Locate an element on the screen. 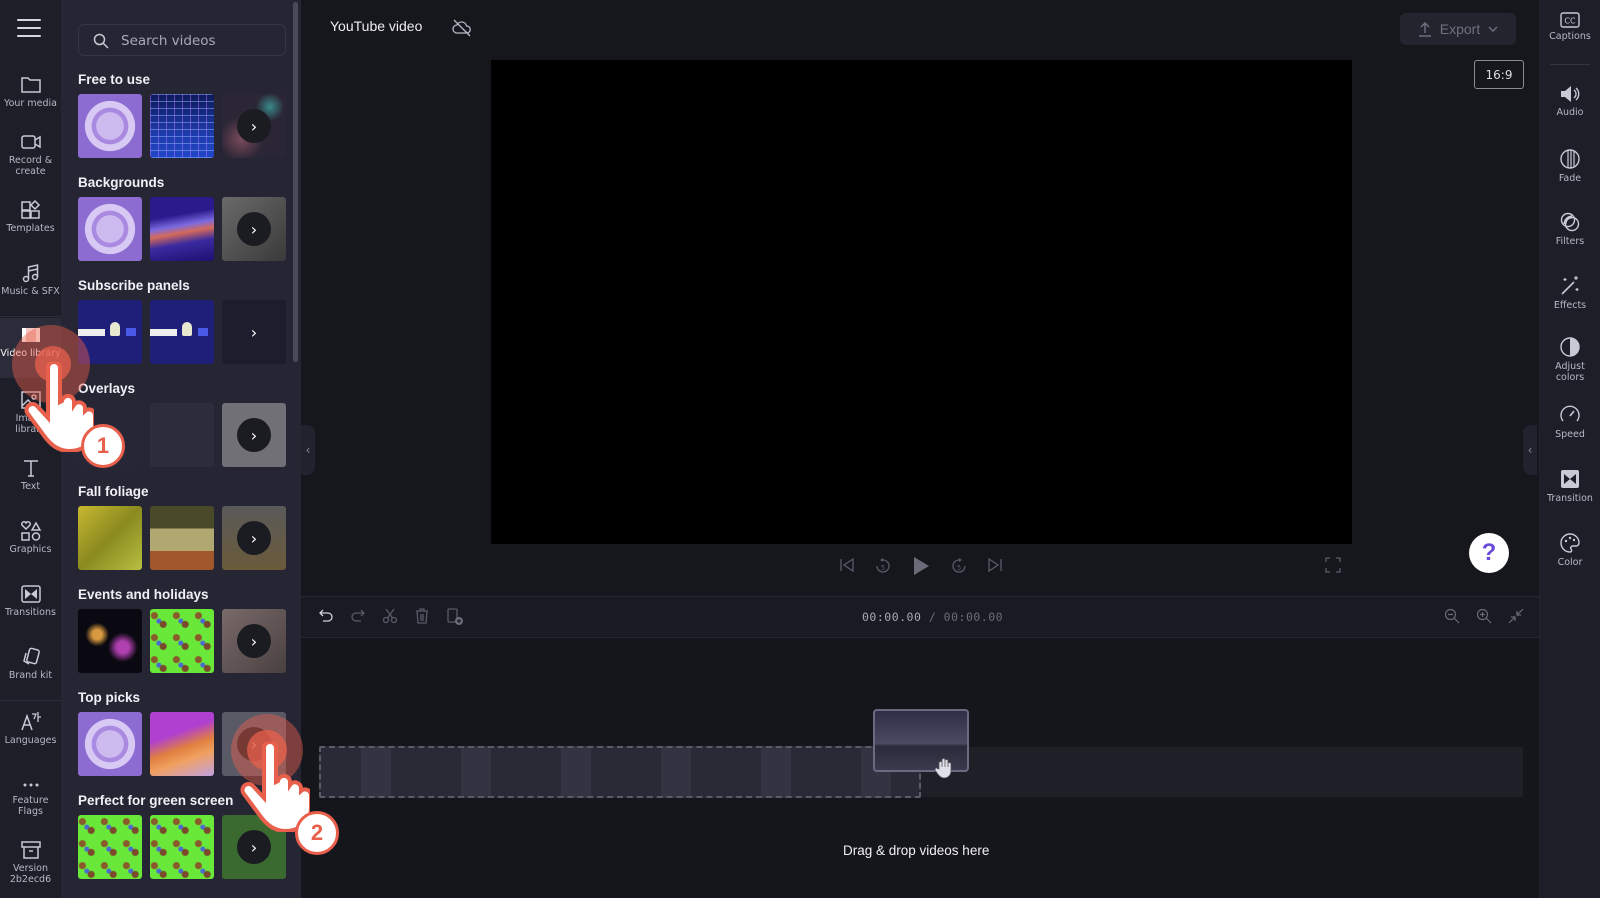 This screenshot has width=1600, height=898. brand-kit-icon is located at coordinates (31, 656).